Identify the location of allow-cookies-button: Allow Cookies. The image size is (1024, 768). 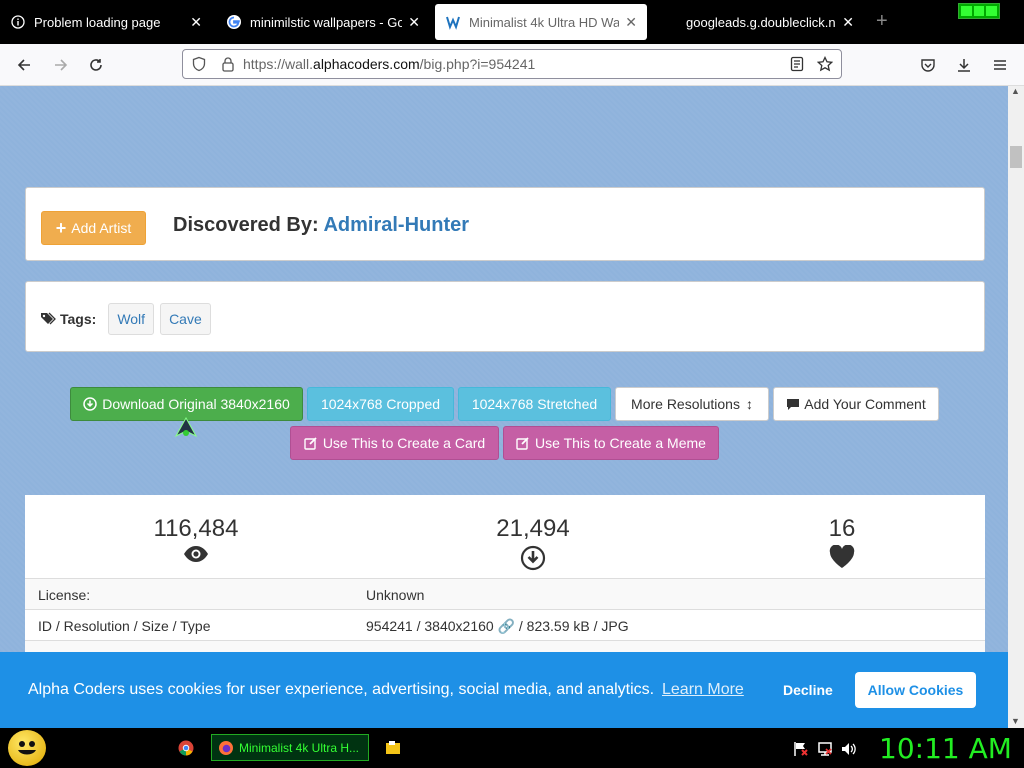
(915, 690).